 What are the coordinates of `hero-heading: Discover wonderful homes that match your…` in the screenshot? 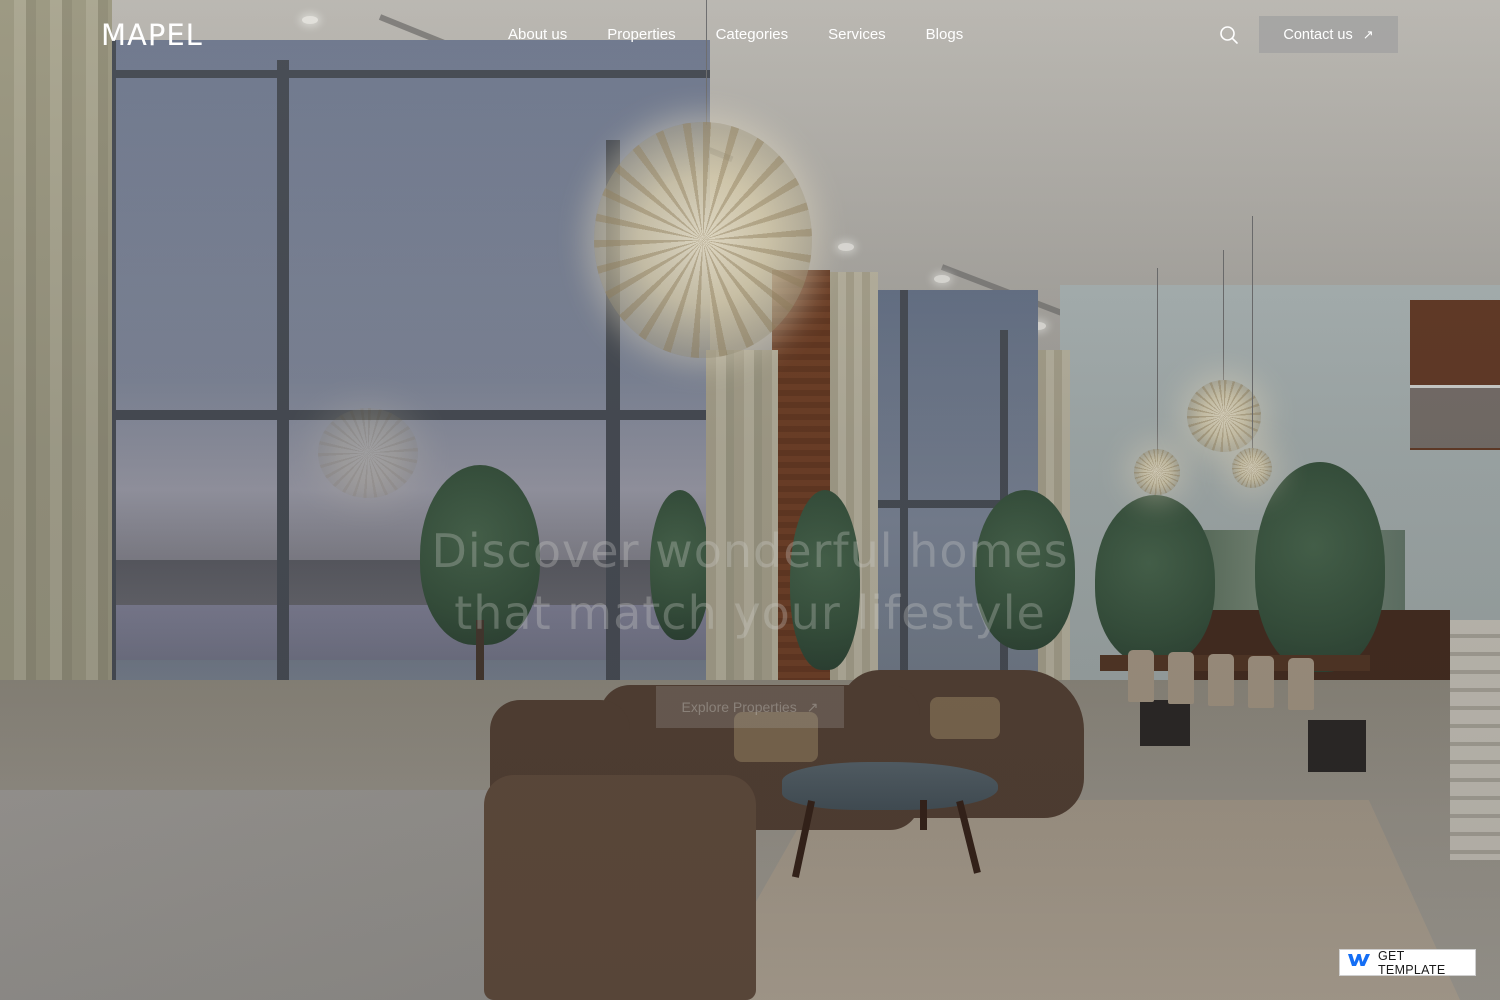 It's located at (750, 582).